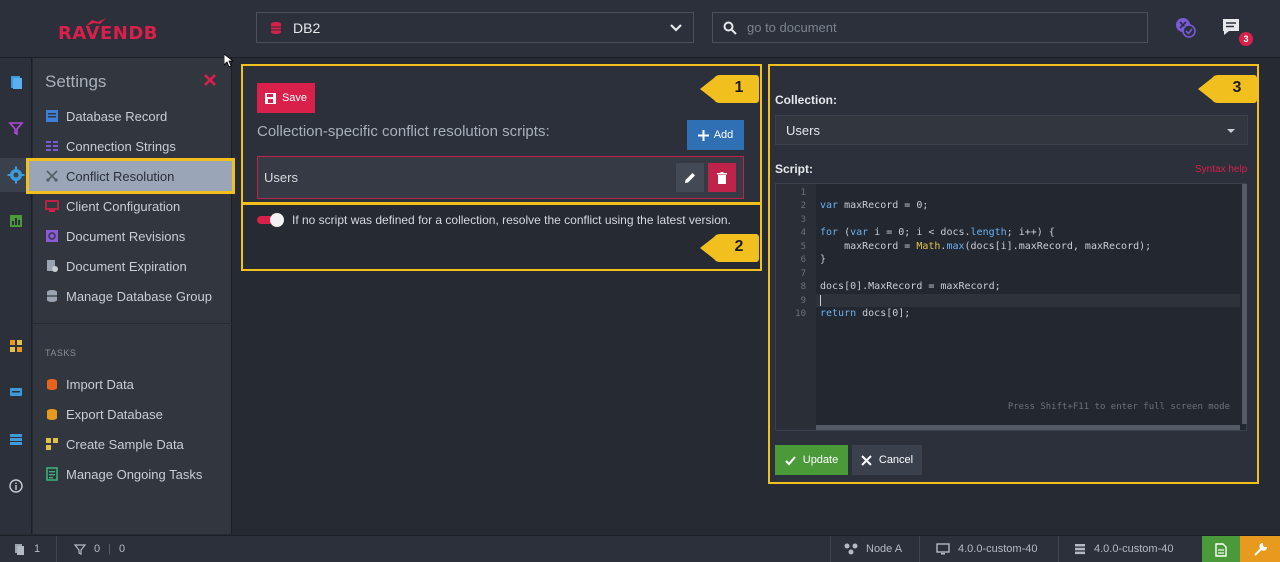 The image size is (1280, 562). I want to click on about-icon, so click(16, 486).